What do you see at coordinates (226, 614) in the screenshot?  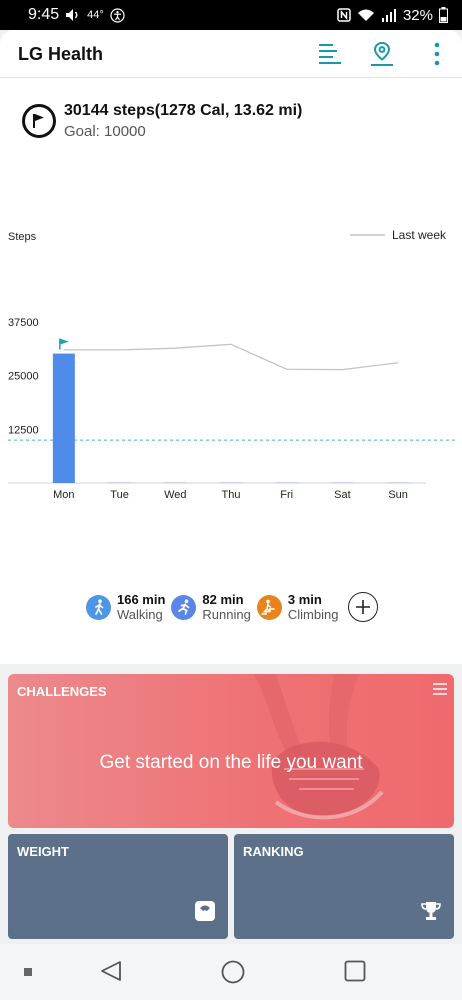 I see `running-label: Running` at bounding box center [226, 614].